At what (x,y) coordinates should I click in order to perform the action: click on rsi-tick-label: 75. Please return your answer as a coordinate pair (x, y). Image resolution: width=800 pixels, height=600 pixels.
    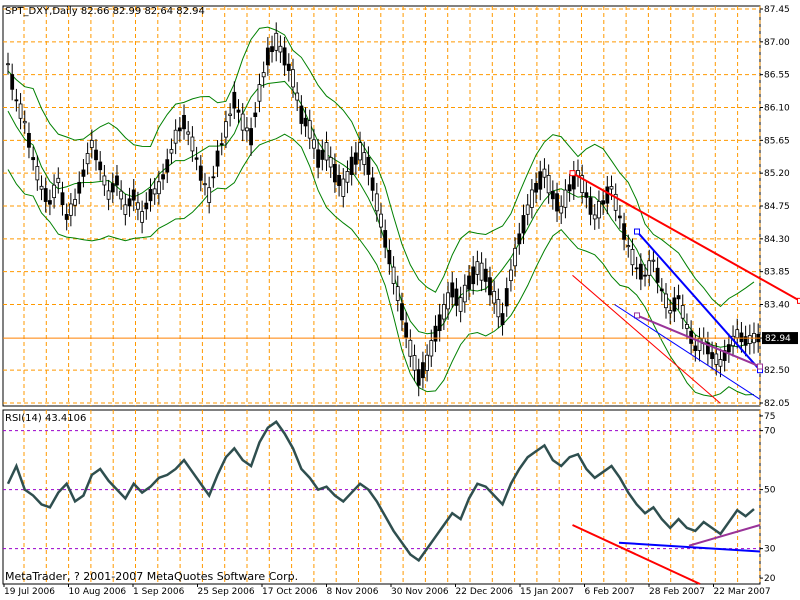
    Looking at the image, I should click on (769, 417).